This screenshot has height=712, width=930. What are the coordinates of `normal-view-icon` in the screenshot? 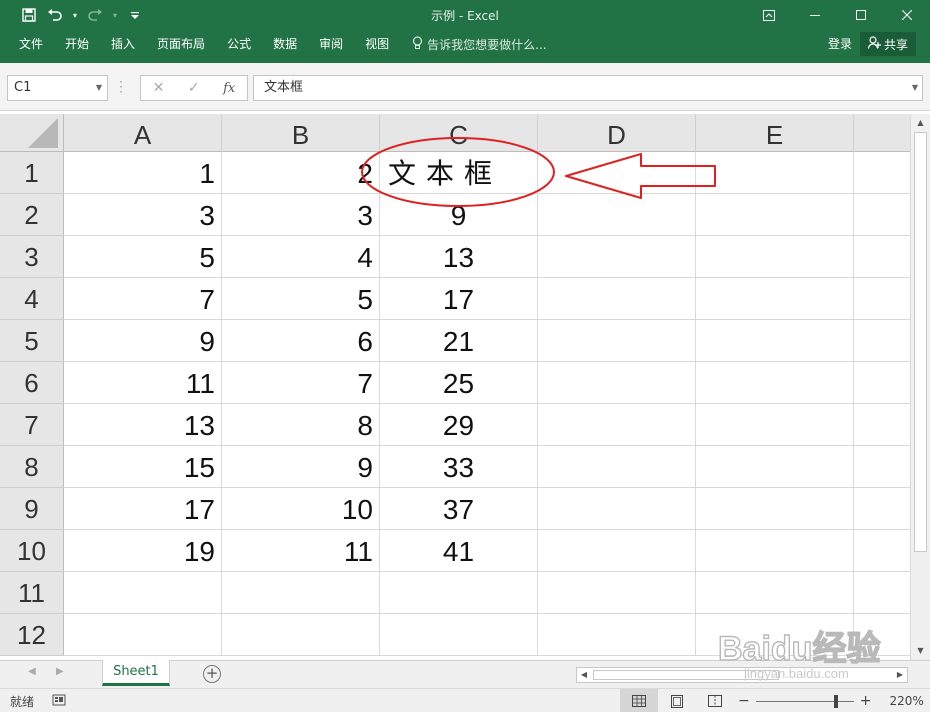 It's located at (639, 700).